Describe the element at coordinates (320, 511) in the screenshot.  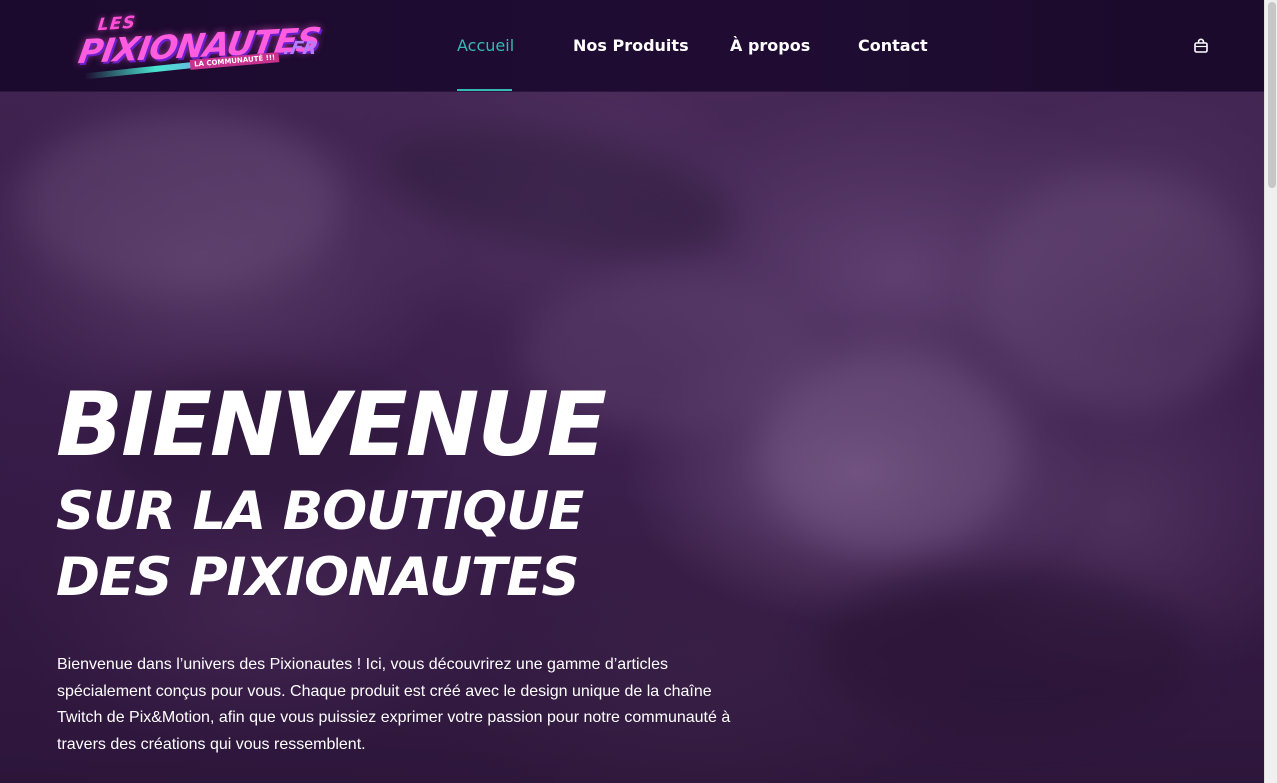
I see `hero-subtitle-line-1: SUR LA BOUTIQUE` at that location.